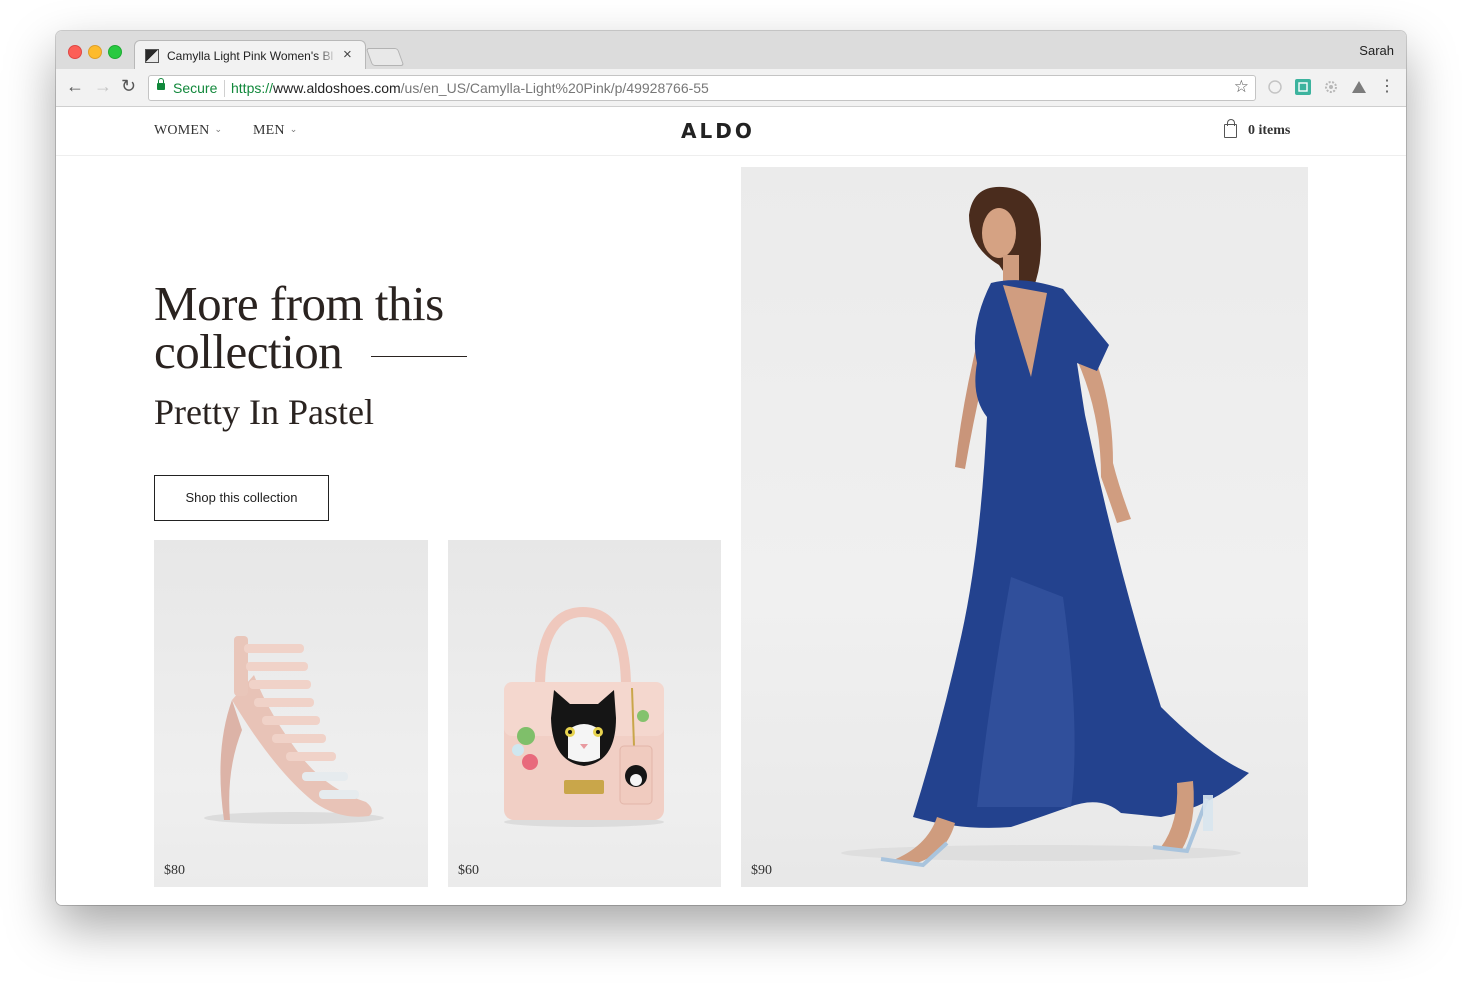  What do you see at coordinates (1376, 50) in the screenshot?
I see `profile-name: Sarah` at bounding box center [1376, 50].